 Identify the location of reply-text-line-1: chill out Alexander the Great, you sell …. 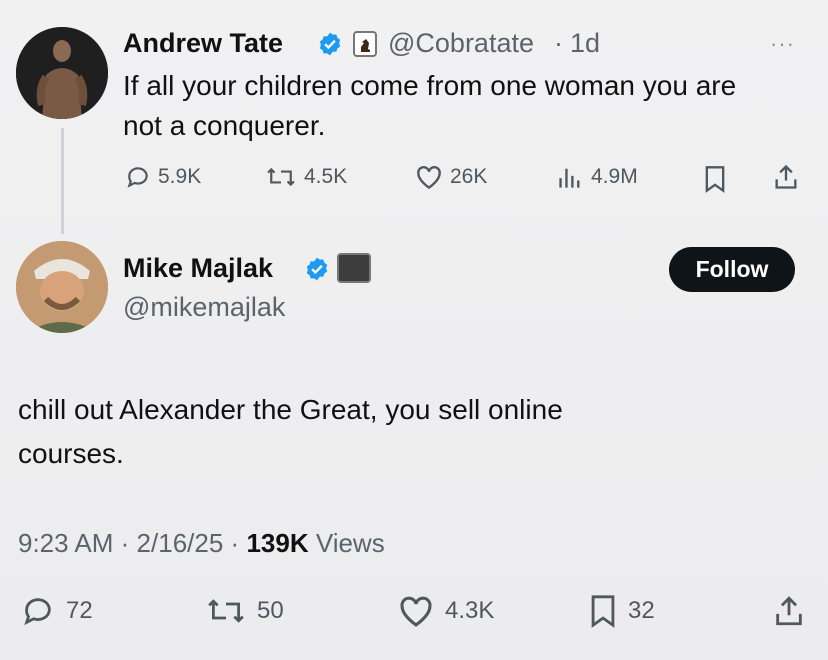
(290, 409).